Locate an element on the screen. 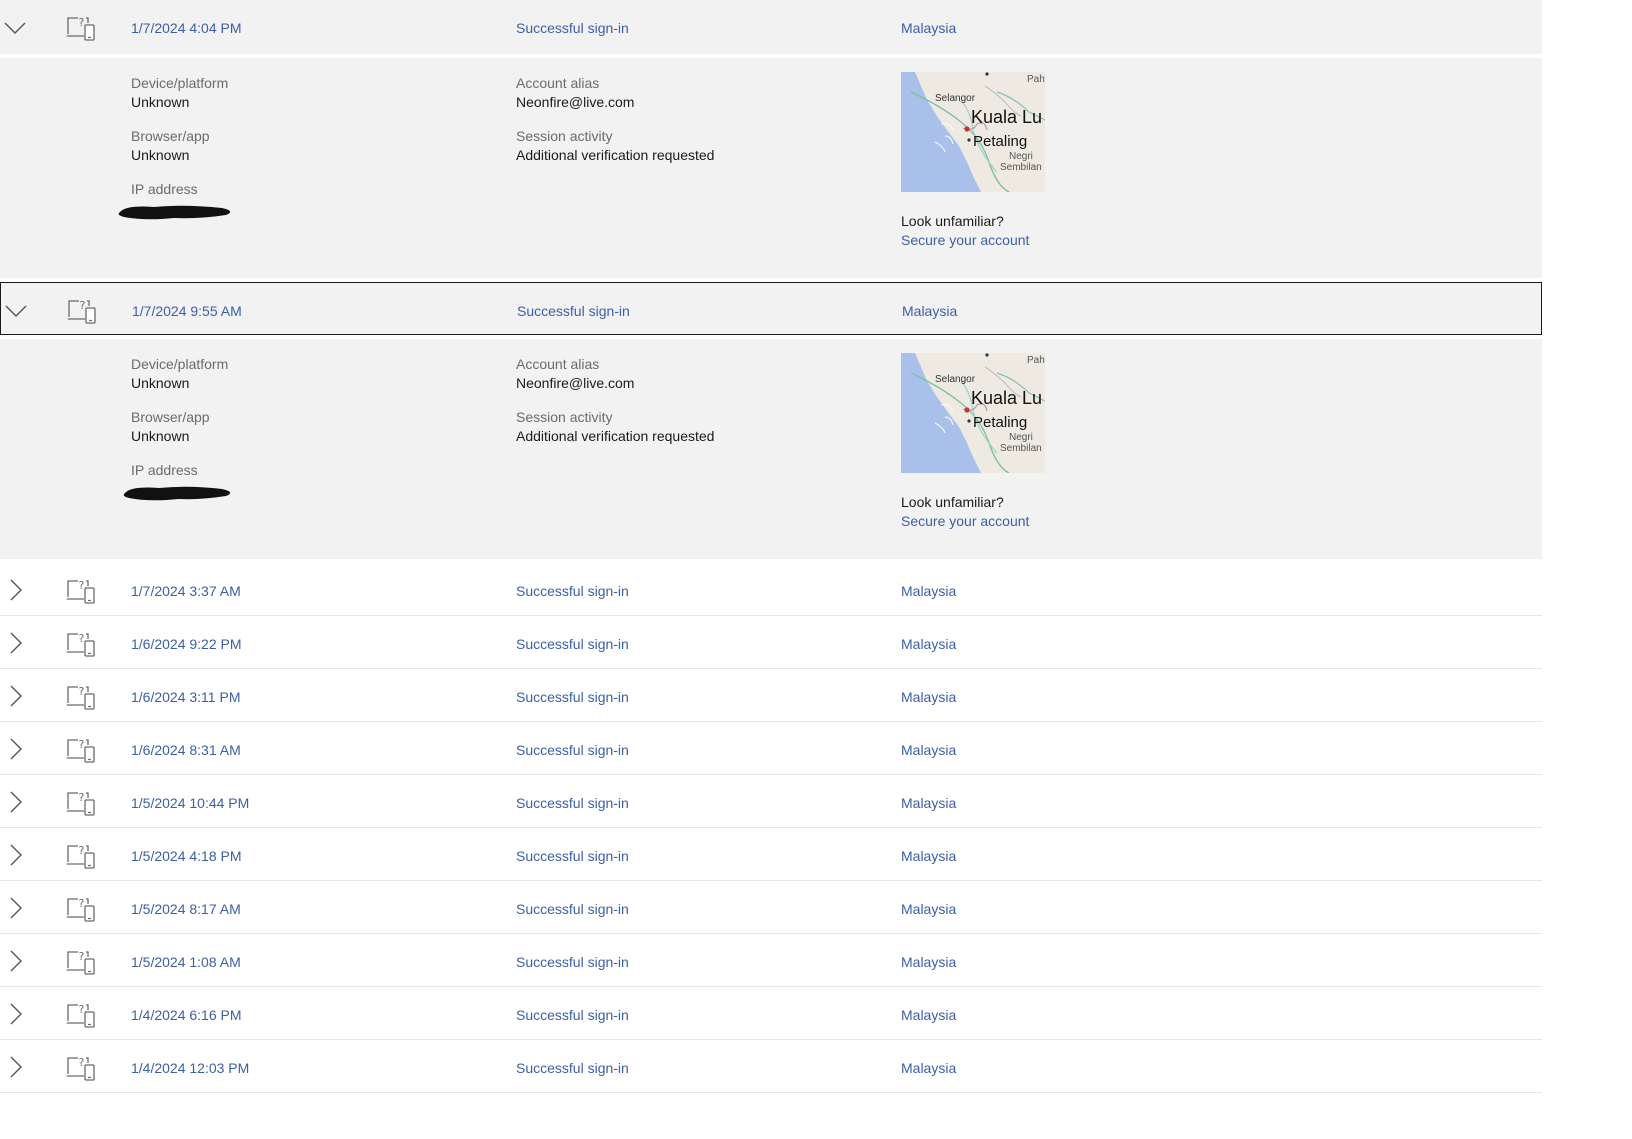 The image size is (1632, 1139). row-date-link: 1/5/2024 8:17 AM is located at coordinates (186, 909).